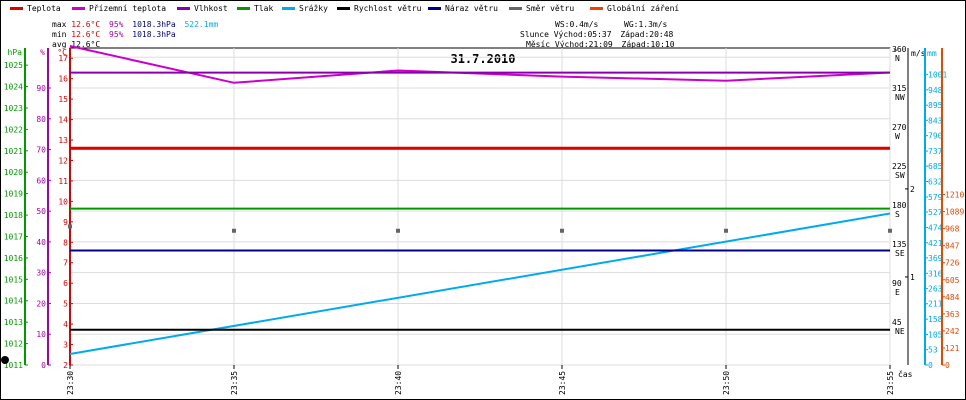 The height and width of the screenshot is (400, 966). I want to click on direction-tick-label: 315, so click(899, 88).